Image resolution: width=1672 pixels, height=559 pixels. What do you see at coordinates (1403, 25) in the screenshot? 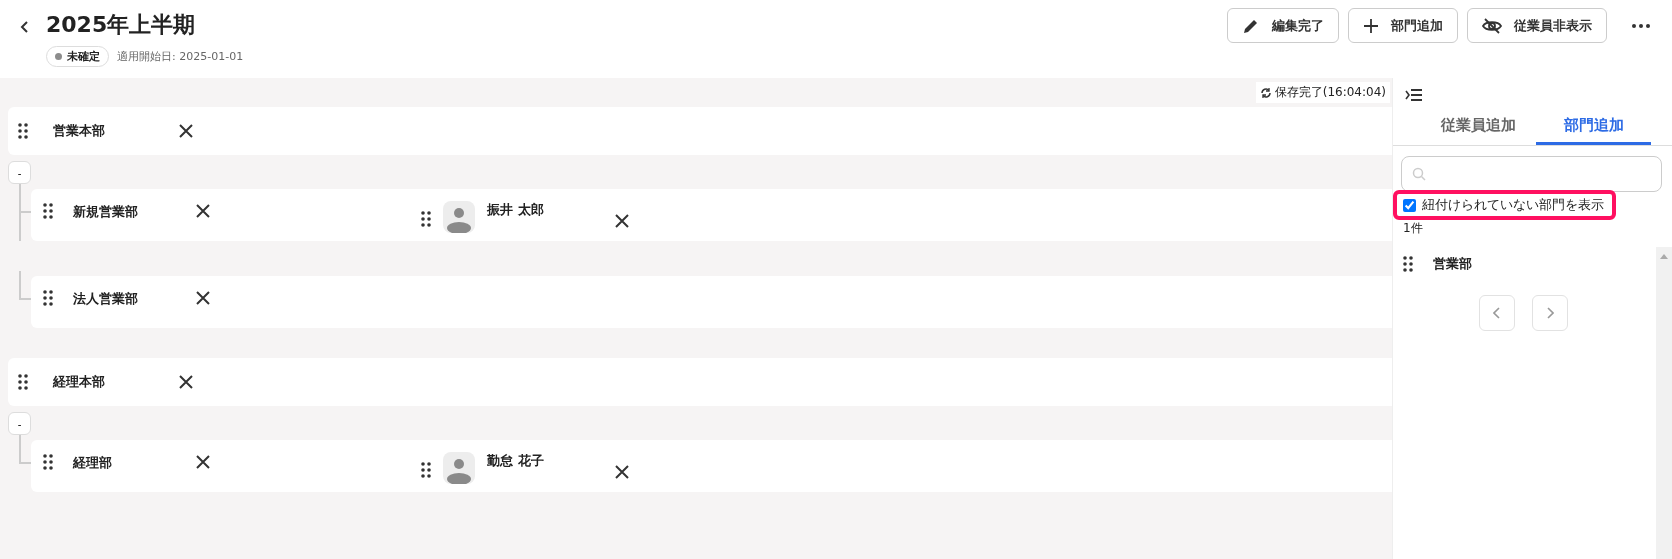
I see `add-button: 部門追加` at bounding box center [1403, 25].